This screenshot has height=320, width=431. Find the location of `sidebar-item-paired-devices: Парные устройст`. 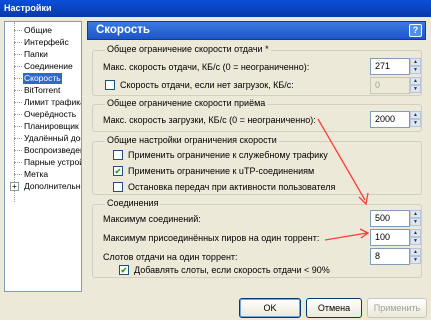

sidebar-item-paired-devices: Парные устройст is located at coordinates (52, 162).